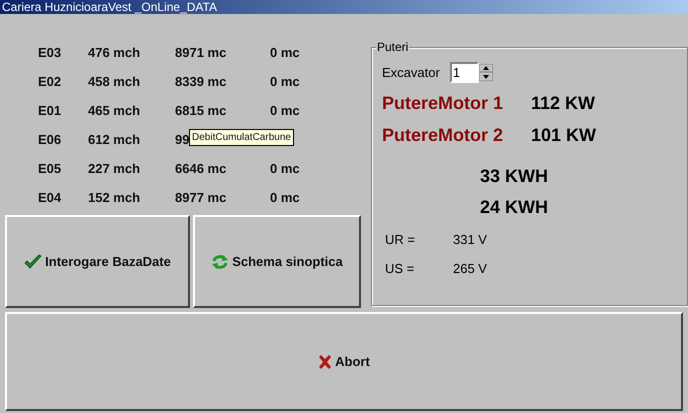 This screenshot has height=413, width=688. I want to click on table-cell: E03, so click(50, 52).